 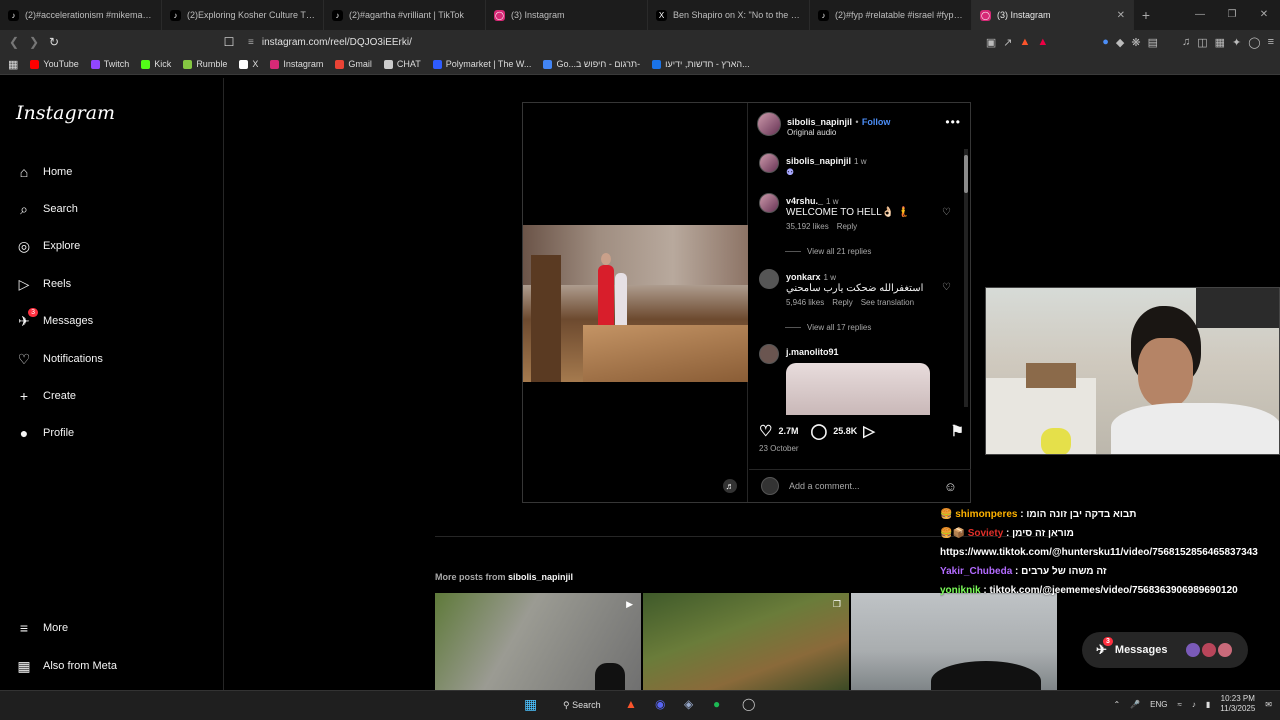 I want to click on rewards-icon: ▲, so click(x=1042, y=42).